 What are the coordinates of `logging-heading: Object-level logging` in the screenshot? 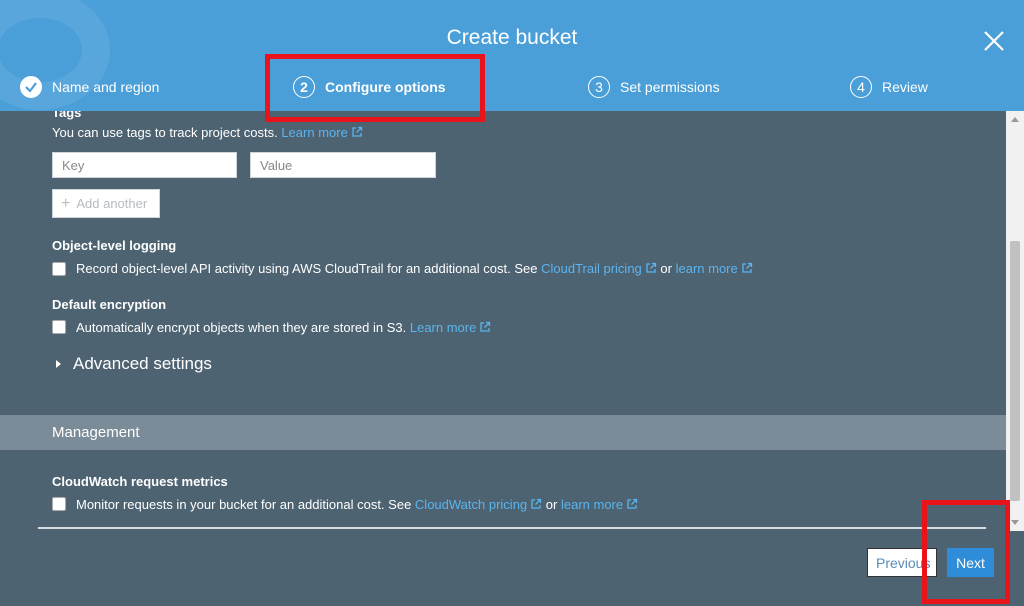 It's located at (114, 245).